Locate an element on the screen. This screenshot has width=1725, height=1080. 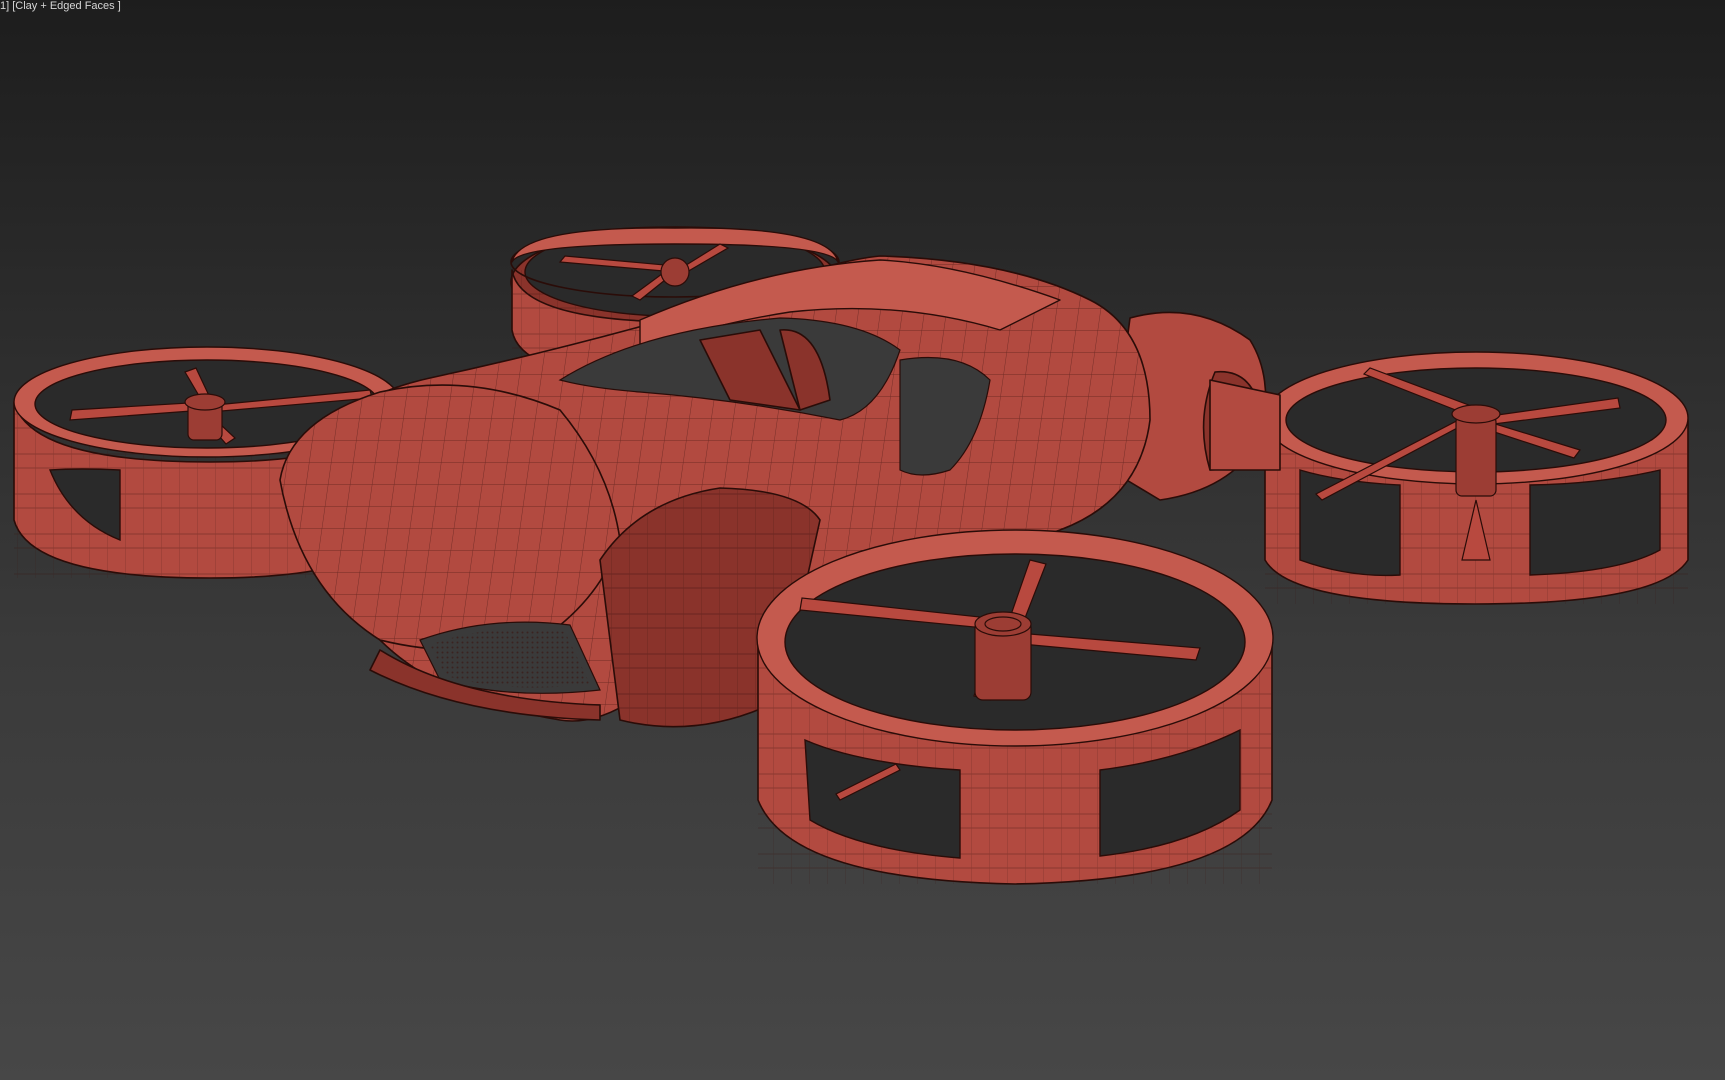
viewport-label: 1] [Clay + Edged Faces ] is located at coordinates (60, 6).